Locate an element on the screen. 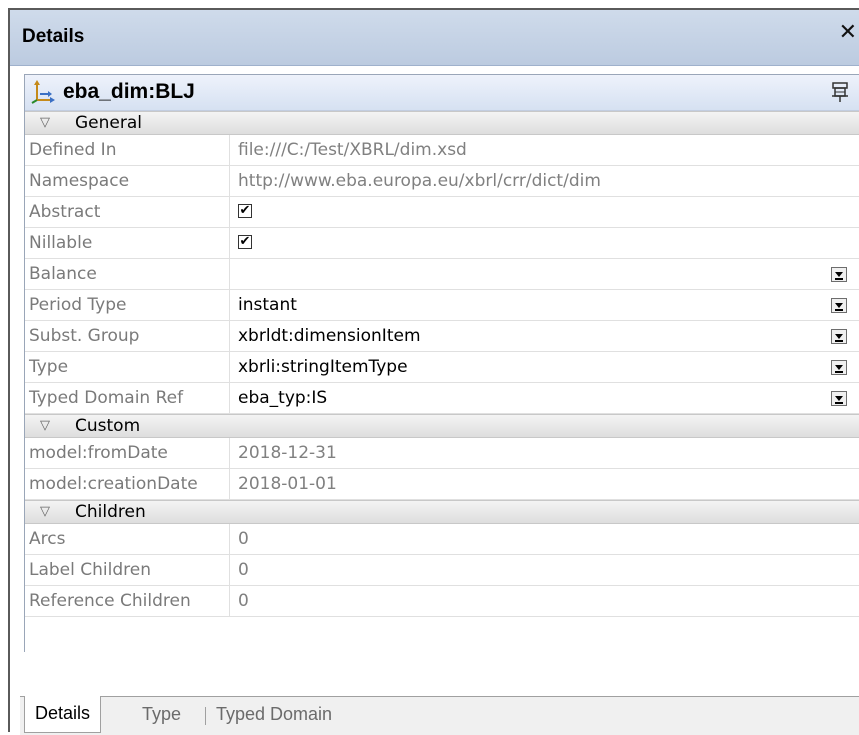  property-key: Abstract is located at coordinates (127, 212).